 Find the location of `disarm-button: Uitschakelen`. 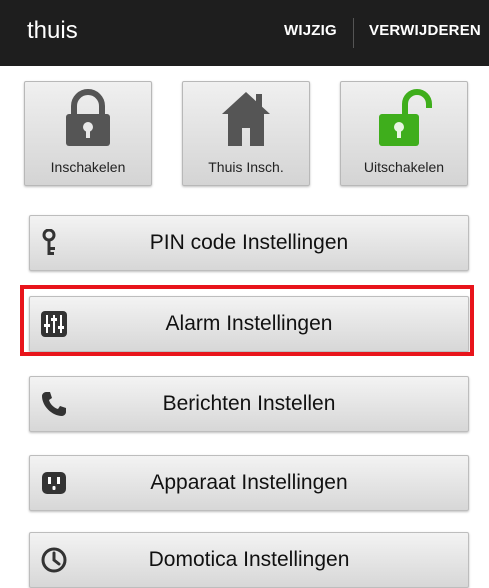

disarm-button: Uitschakelen is located at coordinates (404, 133).